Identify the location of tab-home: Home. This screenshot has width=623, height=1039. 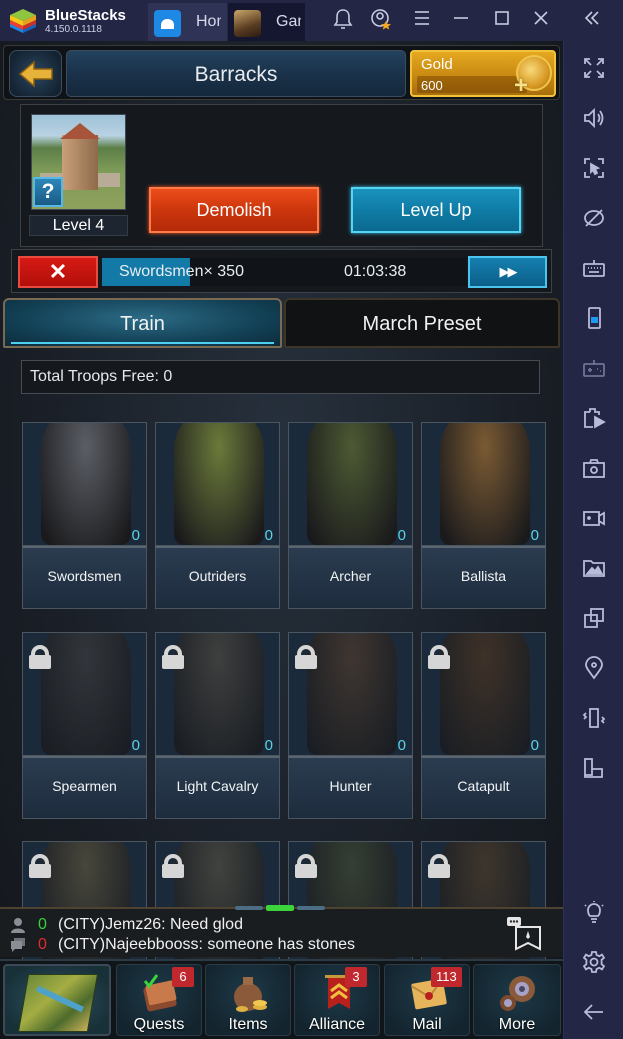
(187, 22).